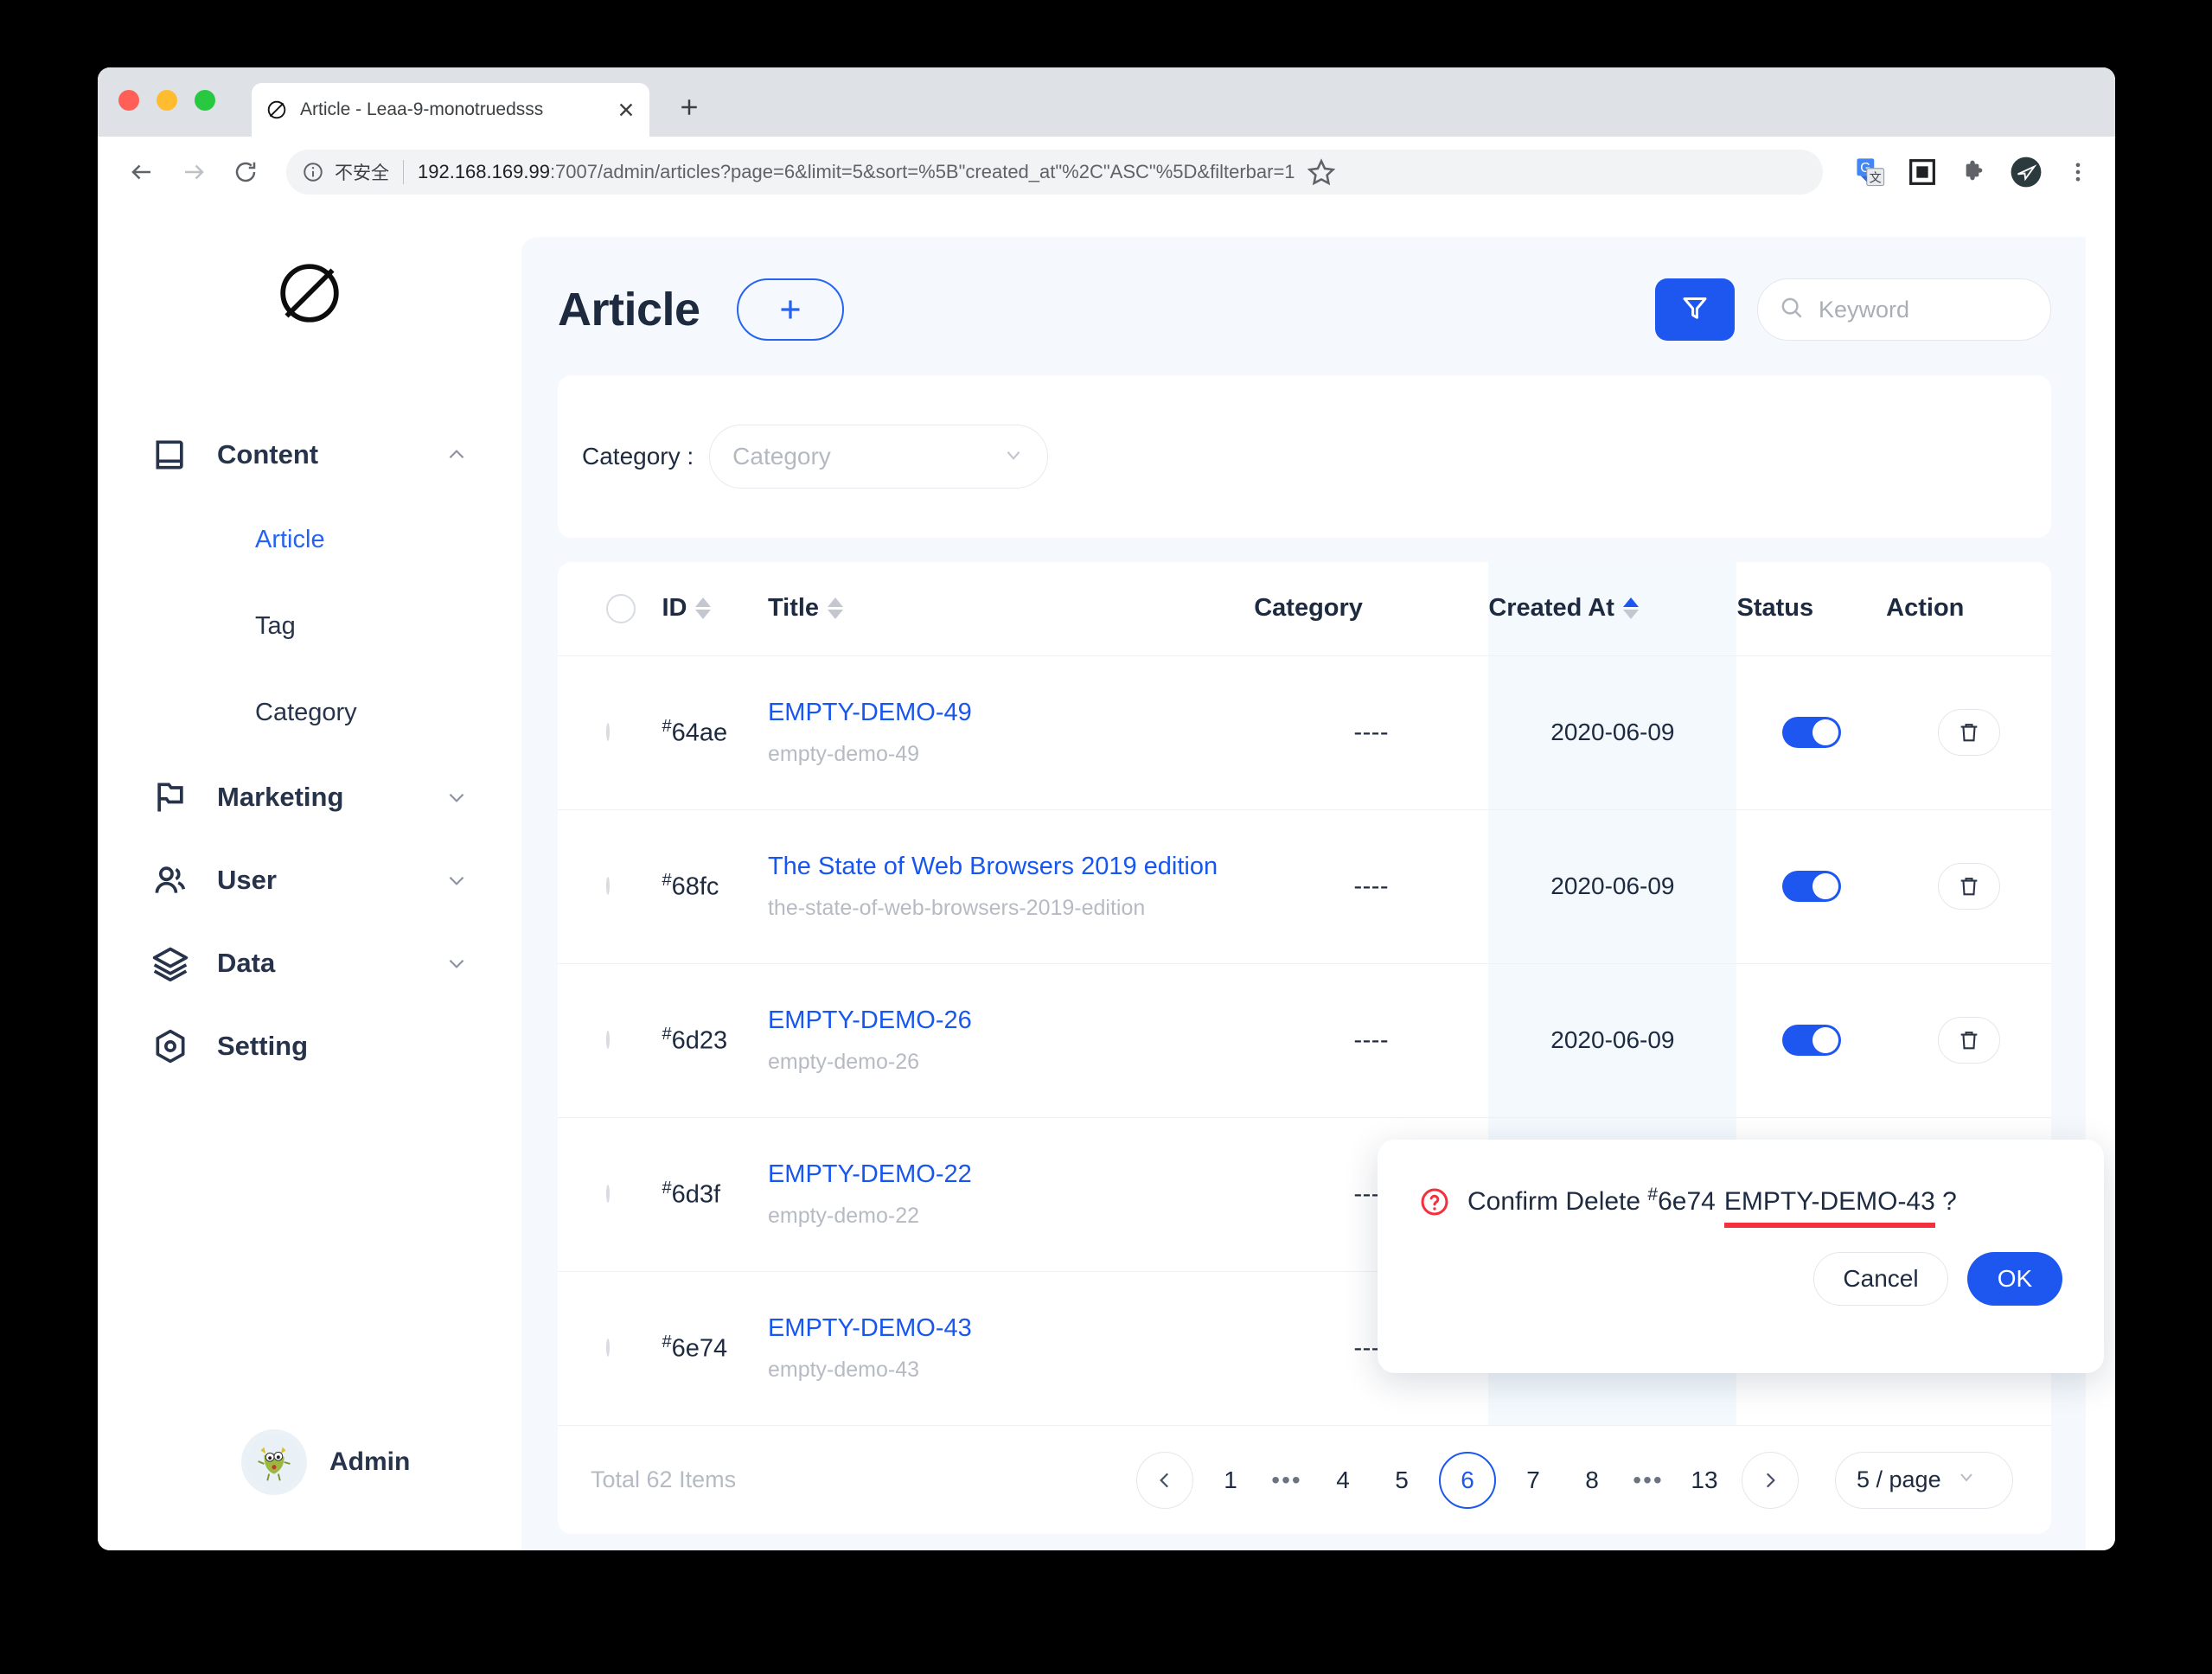  I want to click on new-tab-button, so click(689, 107).